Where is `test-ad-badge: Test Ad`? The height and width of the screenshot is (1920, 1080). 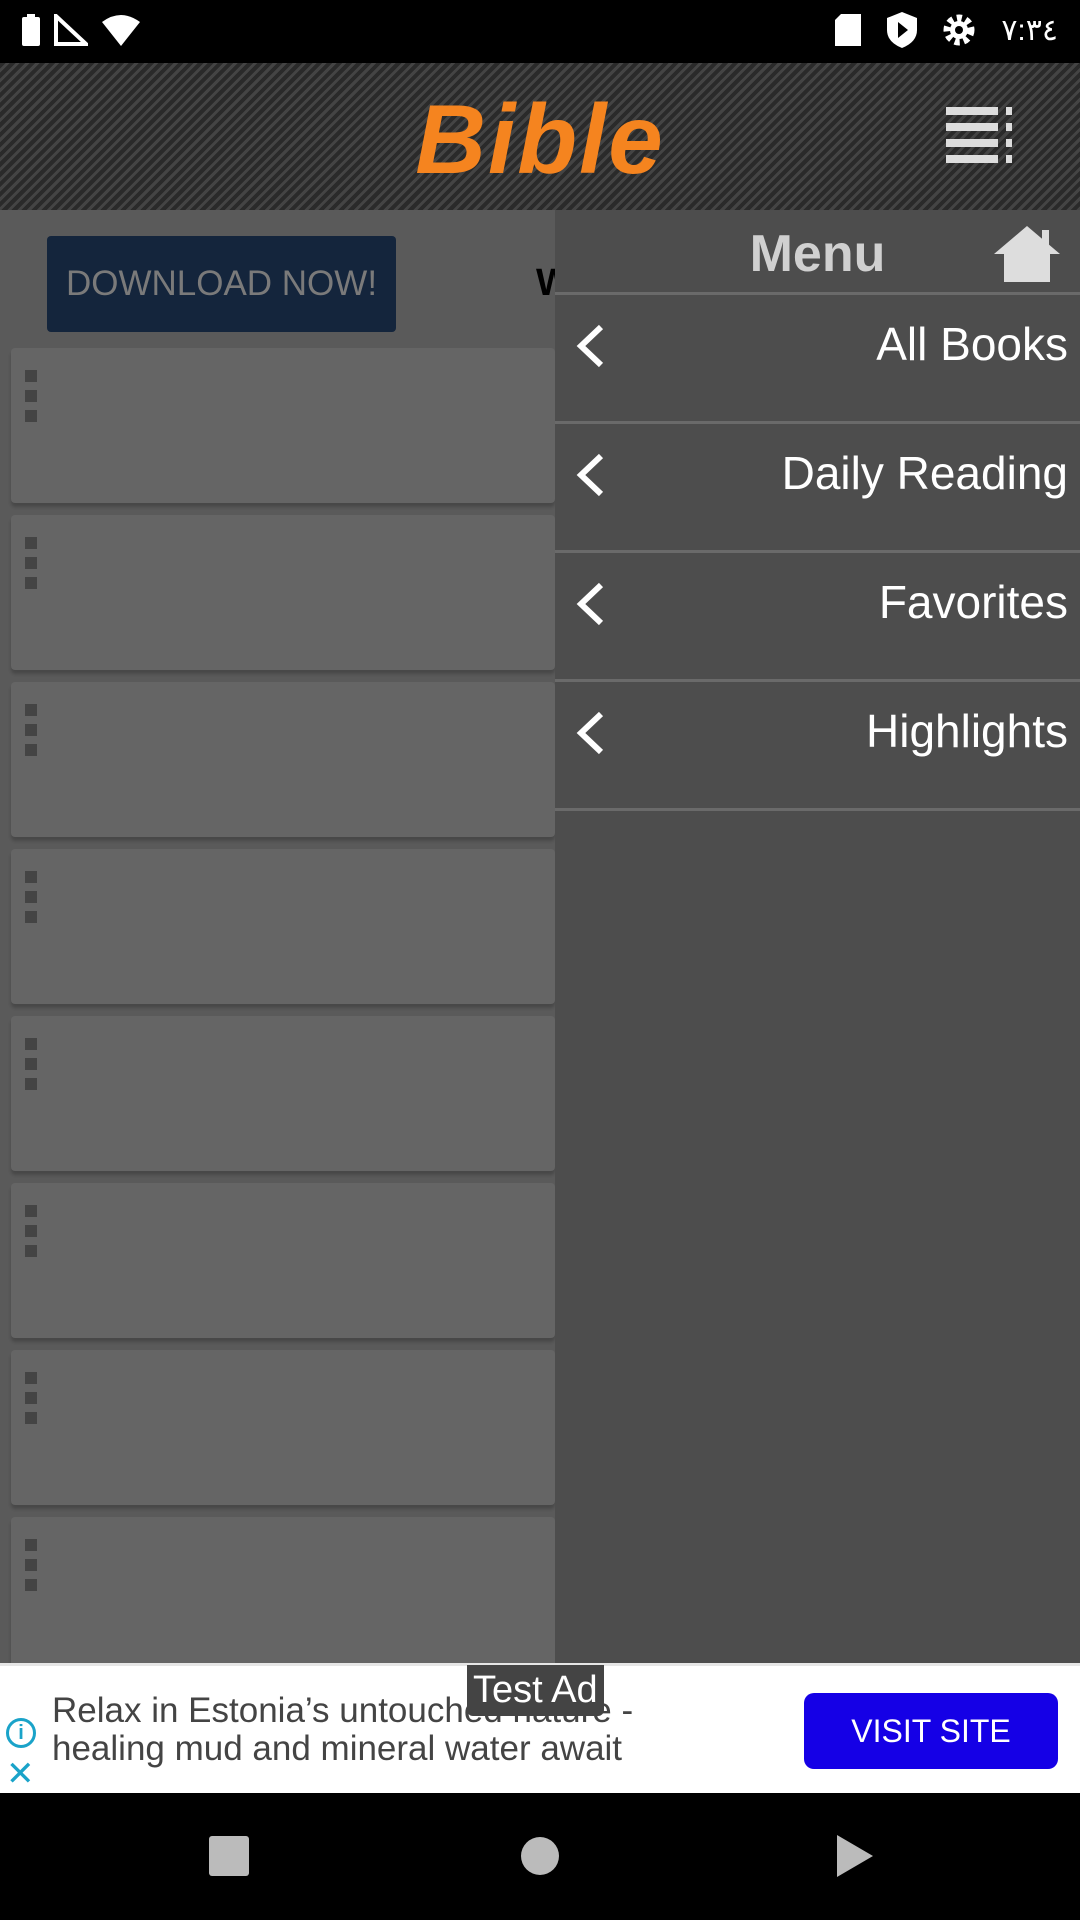 test-ad-badge: Test Ad is located at coordinates (535, 1690).